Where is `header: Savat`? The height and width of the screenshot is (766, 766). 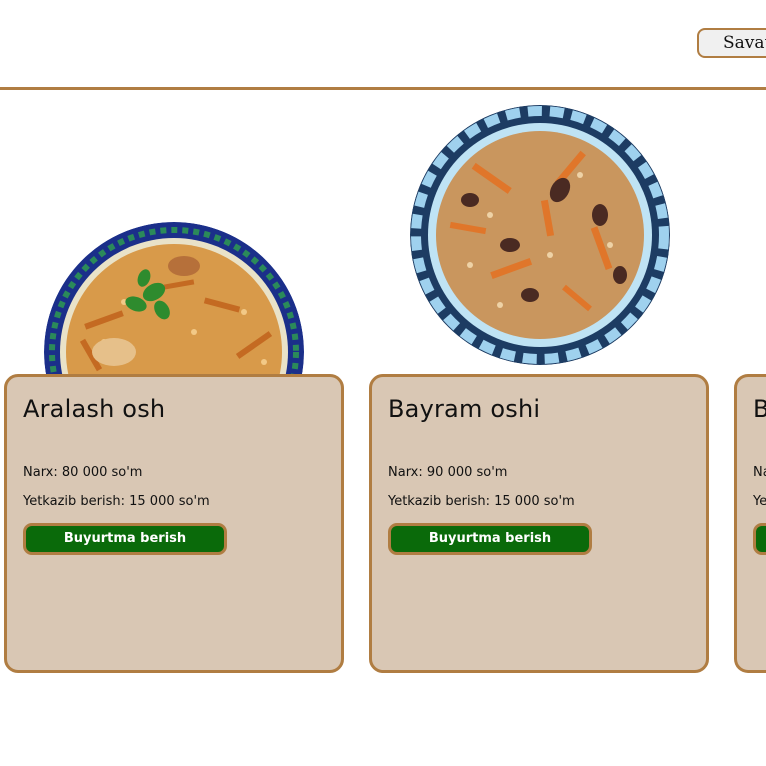 header: Savat is located at coordinates (383, 44).